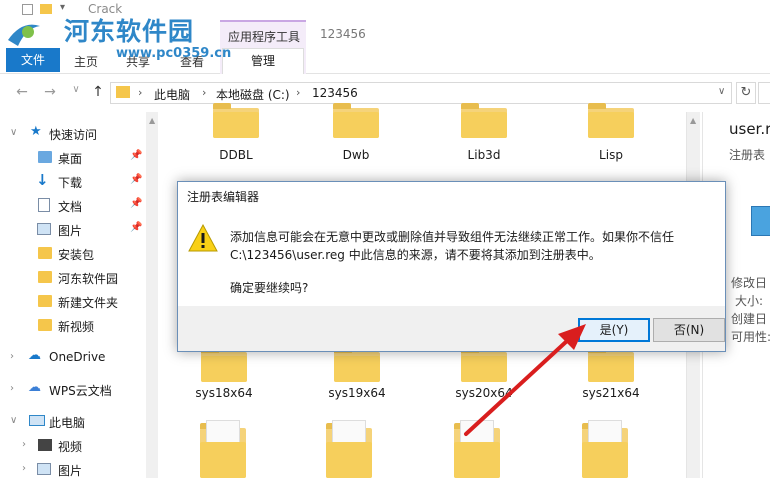 This screenshot has height=482, width=770. Describe the element at coordinates (98, 93) in the screenshot. I see `up-button: ↑` at that location.